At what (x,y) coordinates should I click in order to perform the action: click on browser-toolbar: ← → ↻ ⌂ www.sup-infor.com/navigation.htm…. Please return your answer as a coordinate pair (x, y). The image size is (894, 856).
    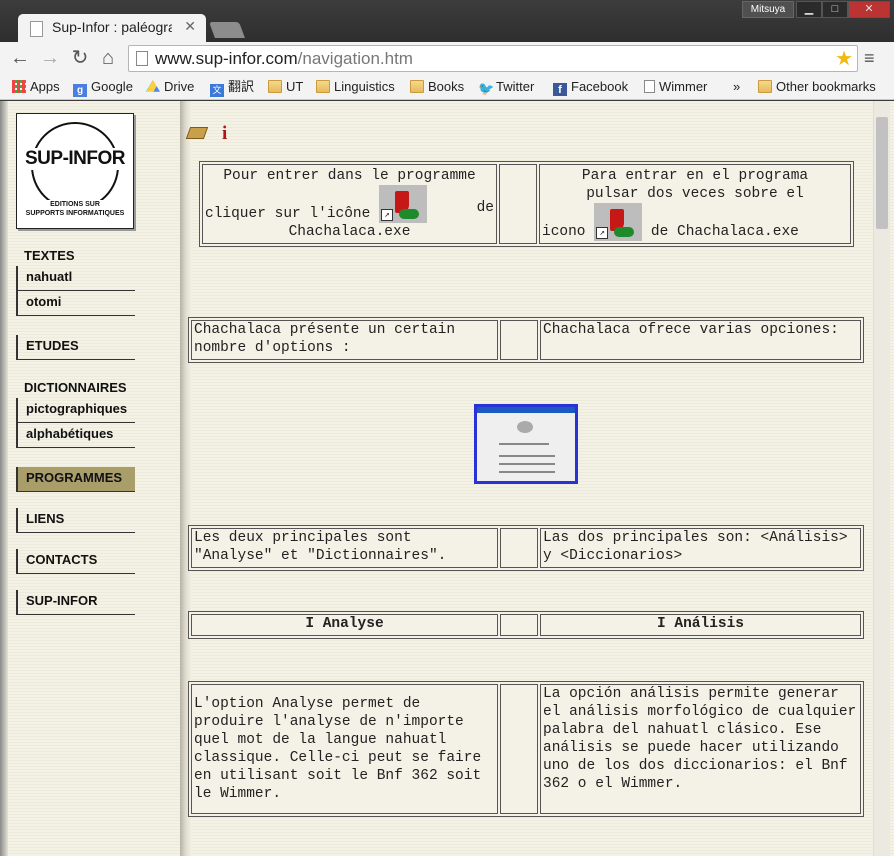
    Looking at the image, I should click on (447, 58).